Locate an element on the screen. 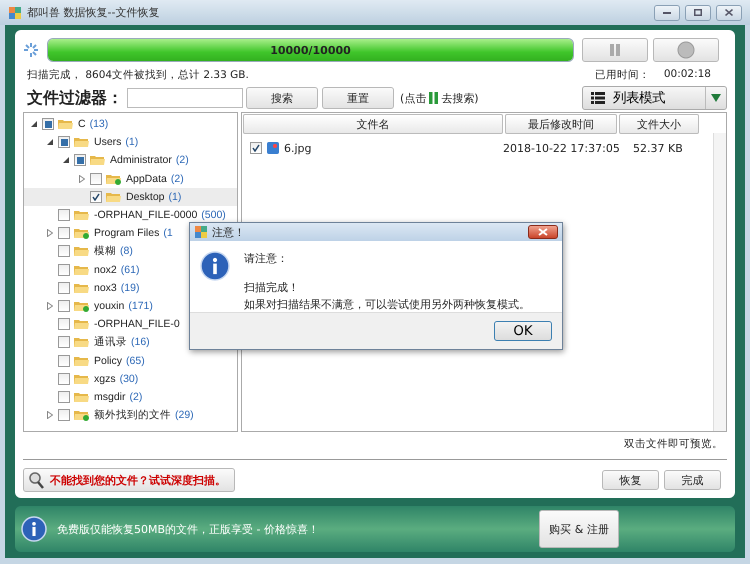 This screenshot has height=564, width=750. folder-name: 额外找到的文件 is located at coordinates (132, 415).